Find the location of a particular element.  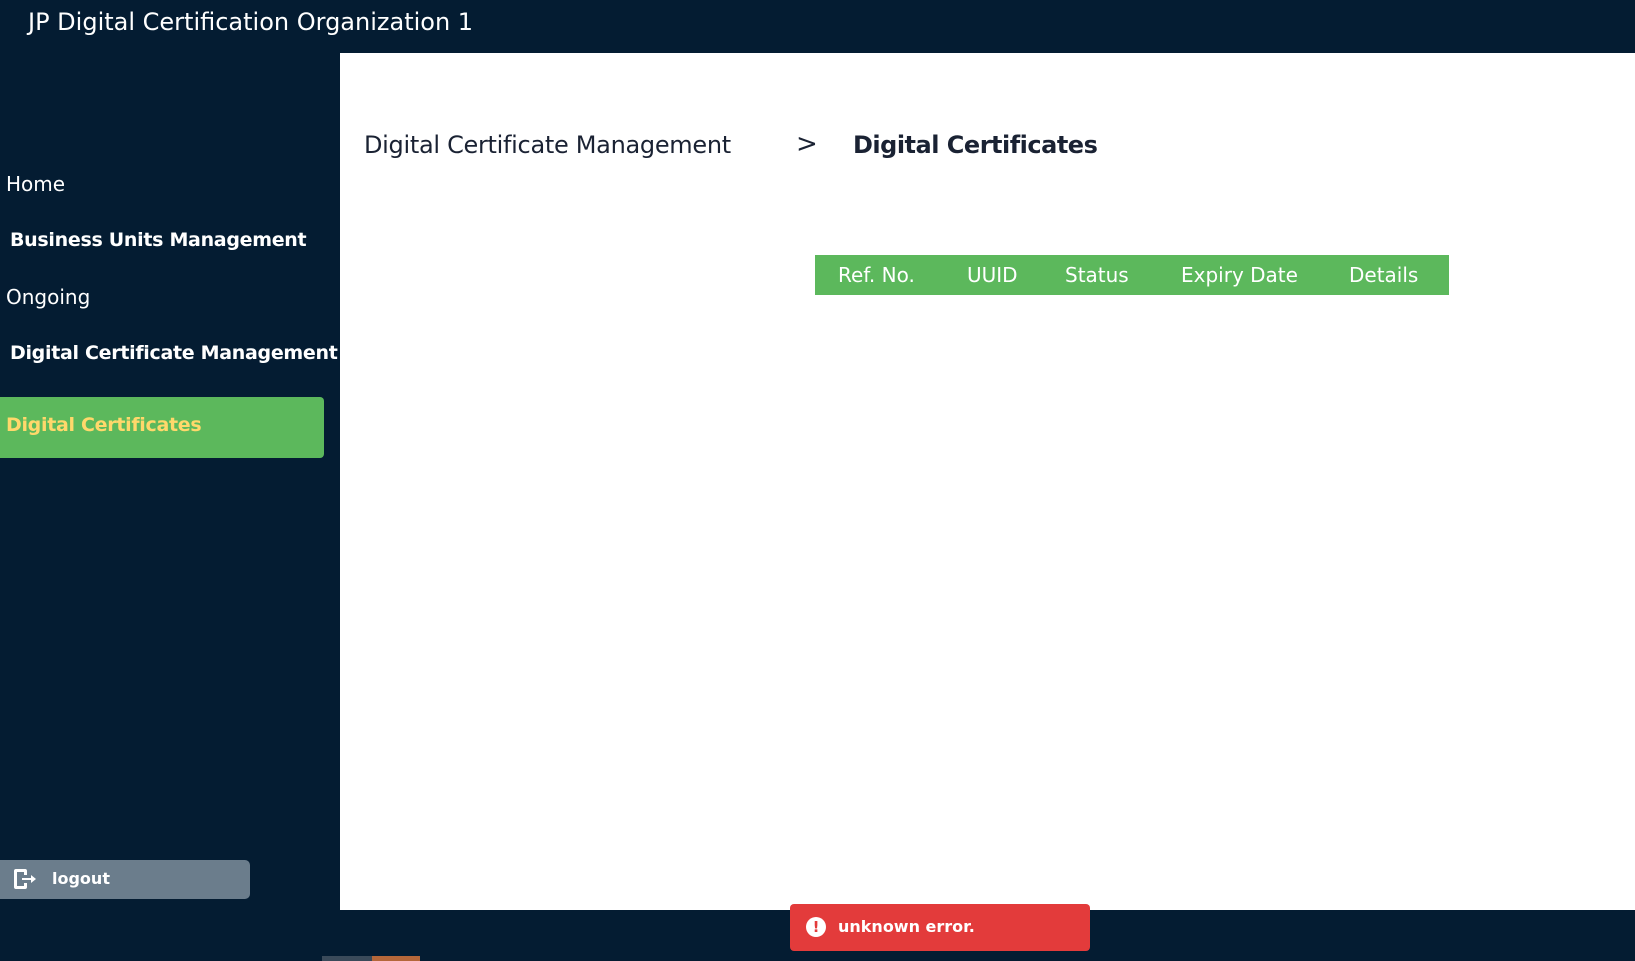

column-header-status: Status is located at coordinates (1097, 275).